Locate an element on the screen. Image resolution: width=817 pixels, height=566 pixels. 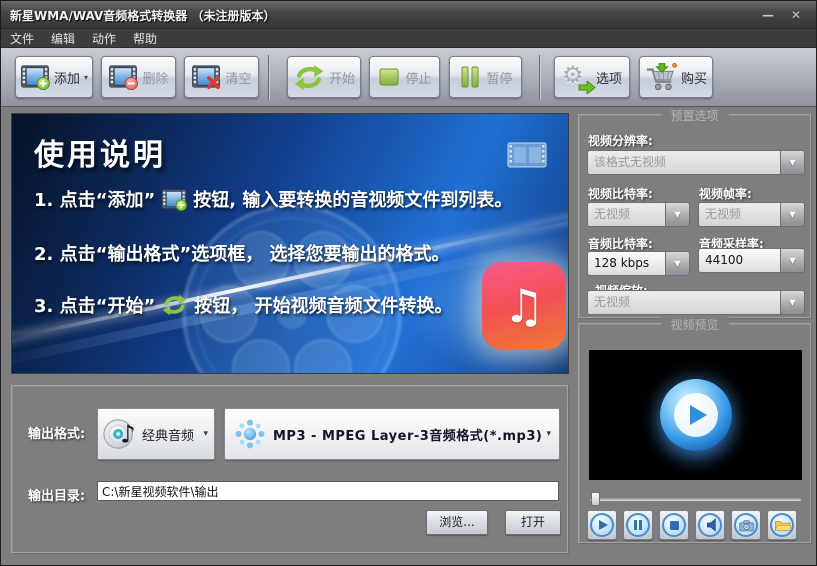
preview-play-button is located at coordinates (602, 525).